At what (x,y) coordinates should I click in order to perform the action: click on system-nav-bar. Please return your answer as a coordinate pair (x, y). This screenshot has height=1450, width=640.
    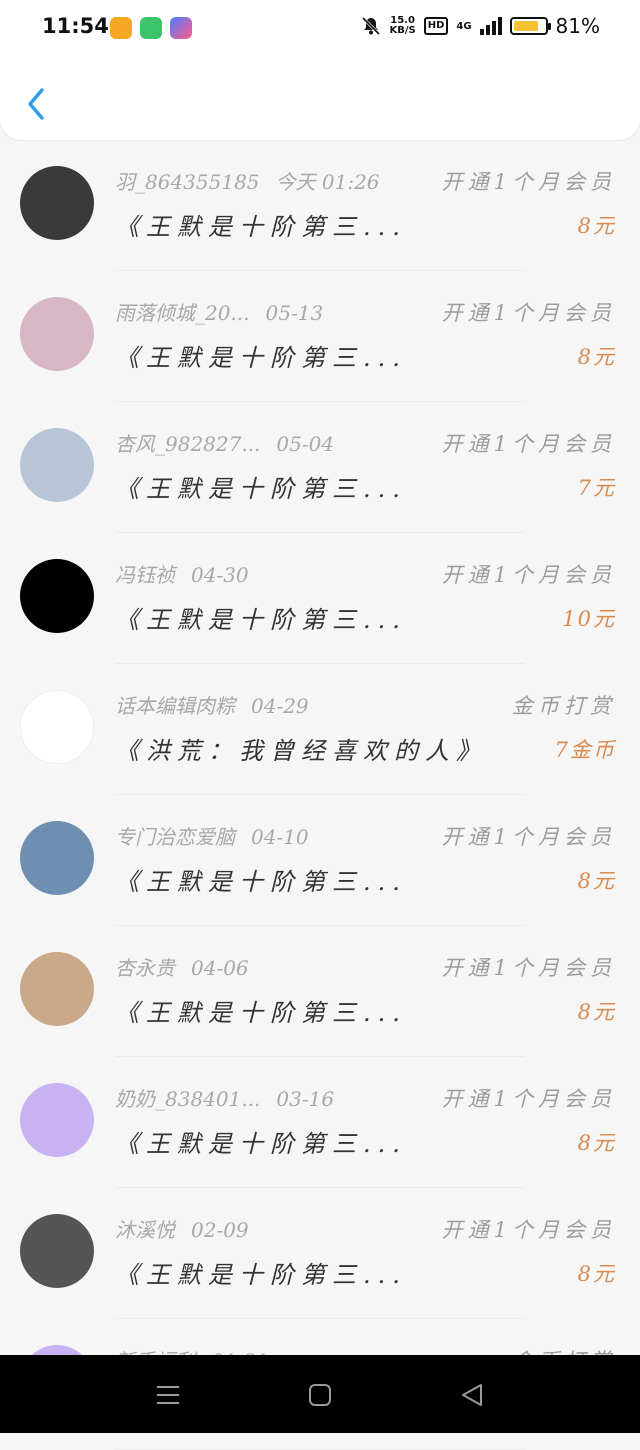
    Looking at the image, I should click on (320, 1394).